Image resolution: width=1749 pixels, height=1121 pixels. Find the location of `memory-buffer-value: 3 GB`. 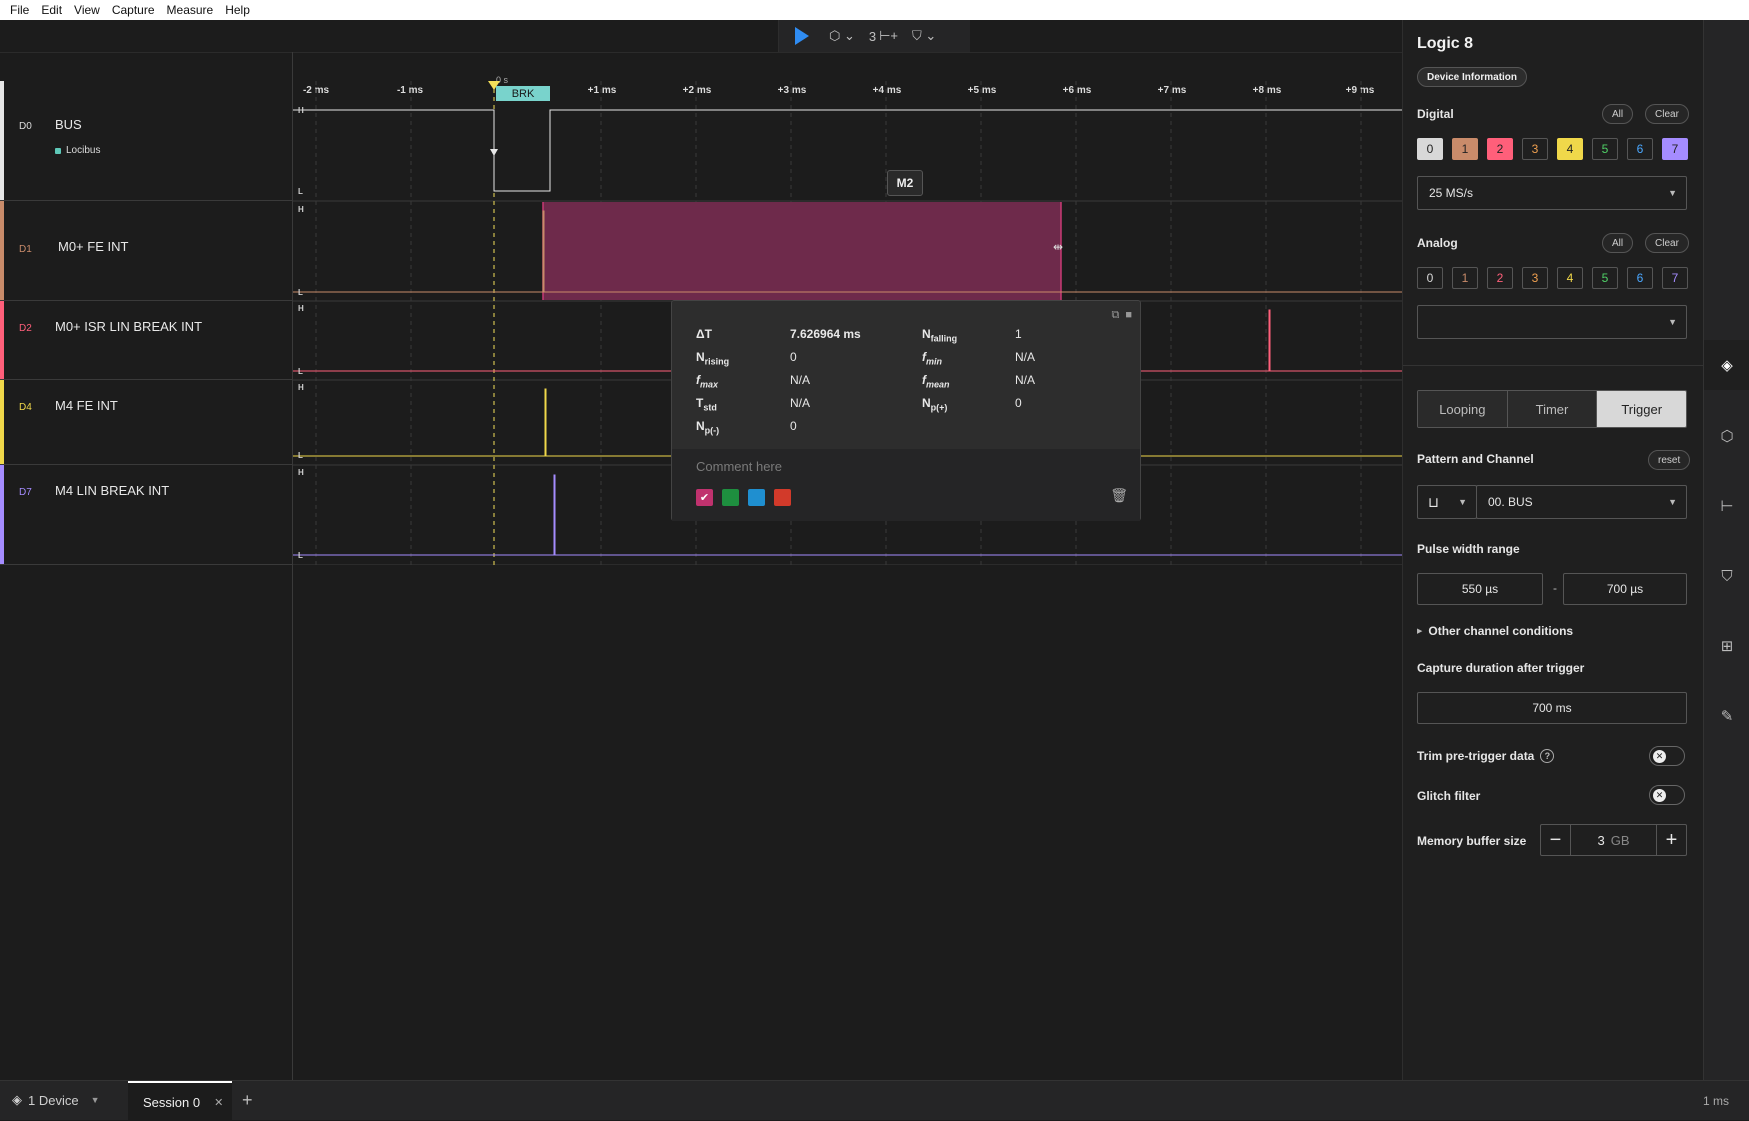

memory-buffer-value: 3 GB is located at coordinates (1613, 840).